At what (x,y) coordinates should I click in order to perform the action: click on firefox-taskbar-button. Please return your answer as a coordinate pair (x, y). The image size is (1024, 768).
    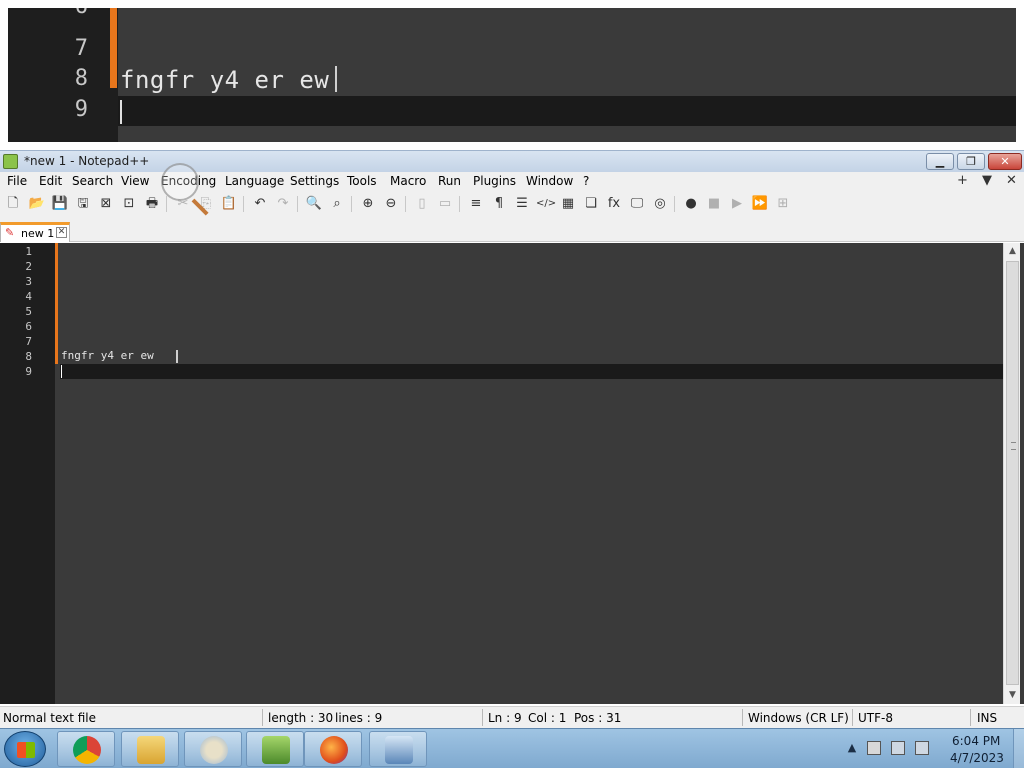
    Looking at the image, I should click on (333, 749).